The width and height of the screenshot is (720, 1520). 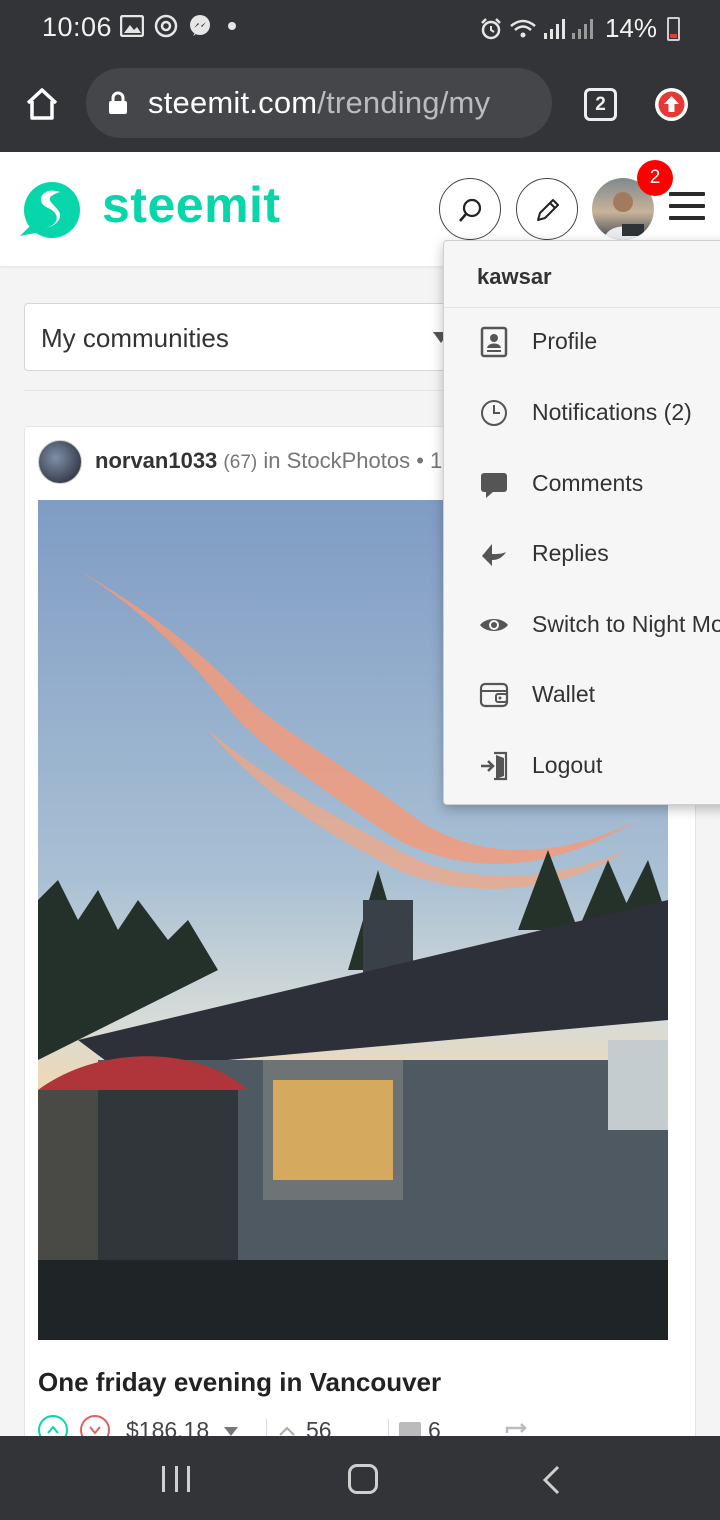 What do you see at coordinates (132, 26) in the screenshot?
I see `gallery-icon` at bounding box center [132, 26].